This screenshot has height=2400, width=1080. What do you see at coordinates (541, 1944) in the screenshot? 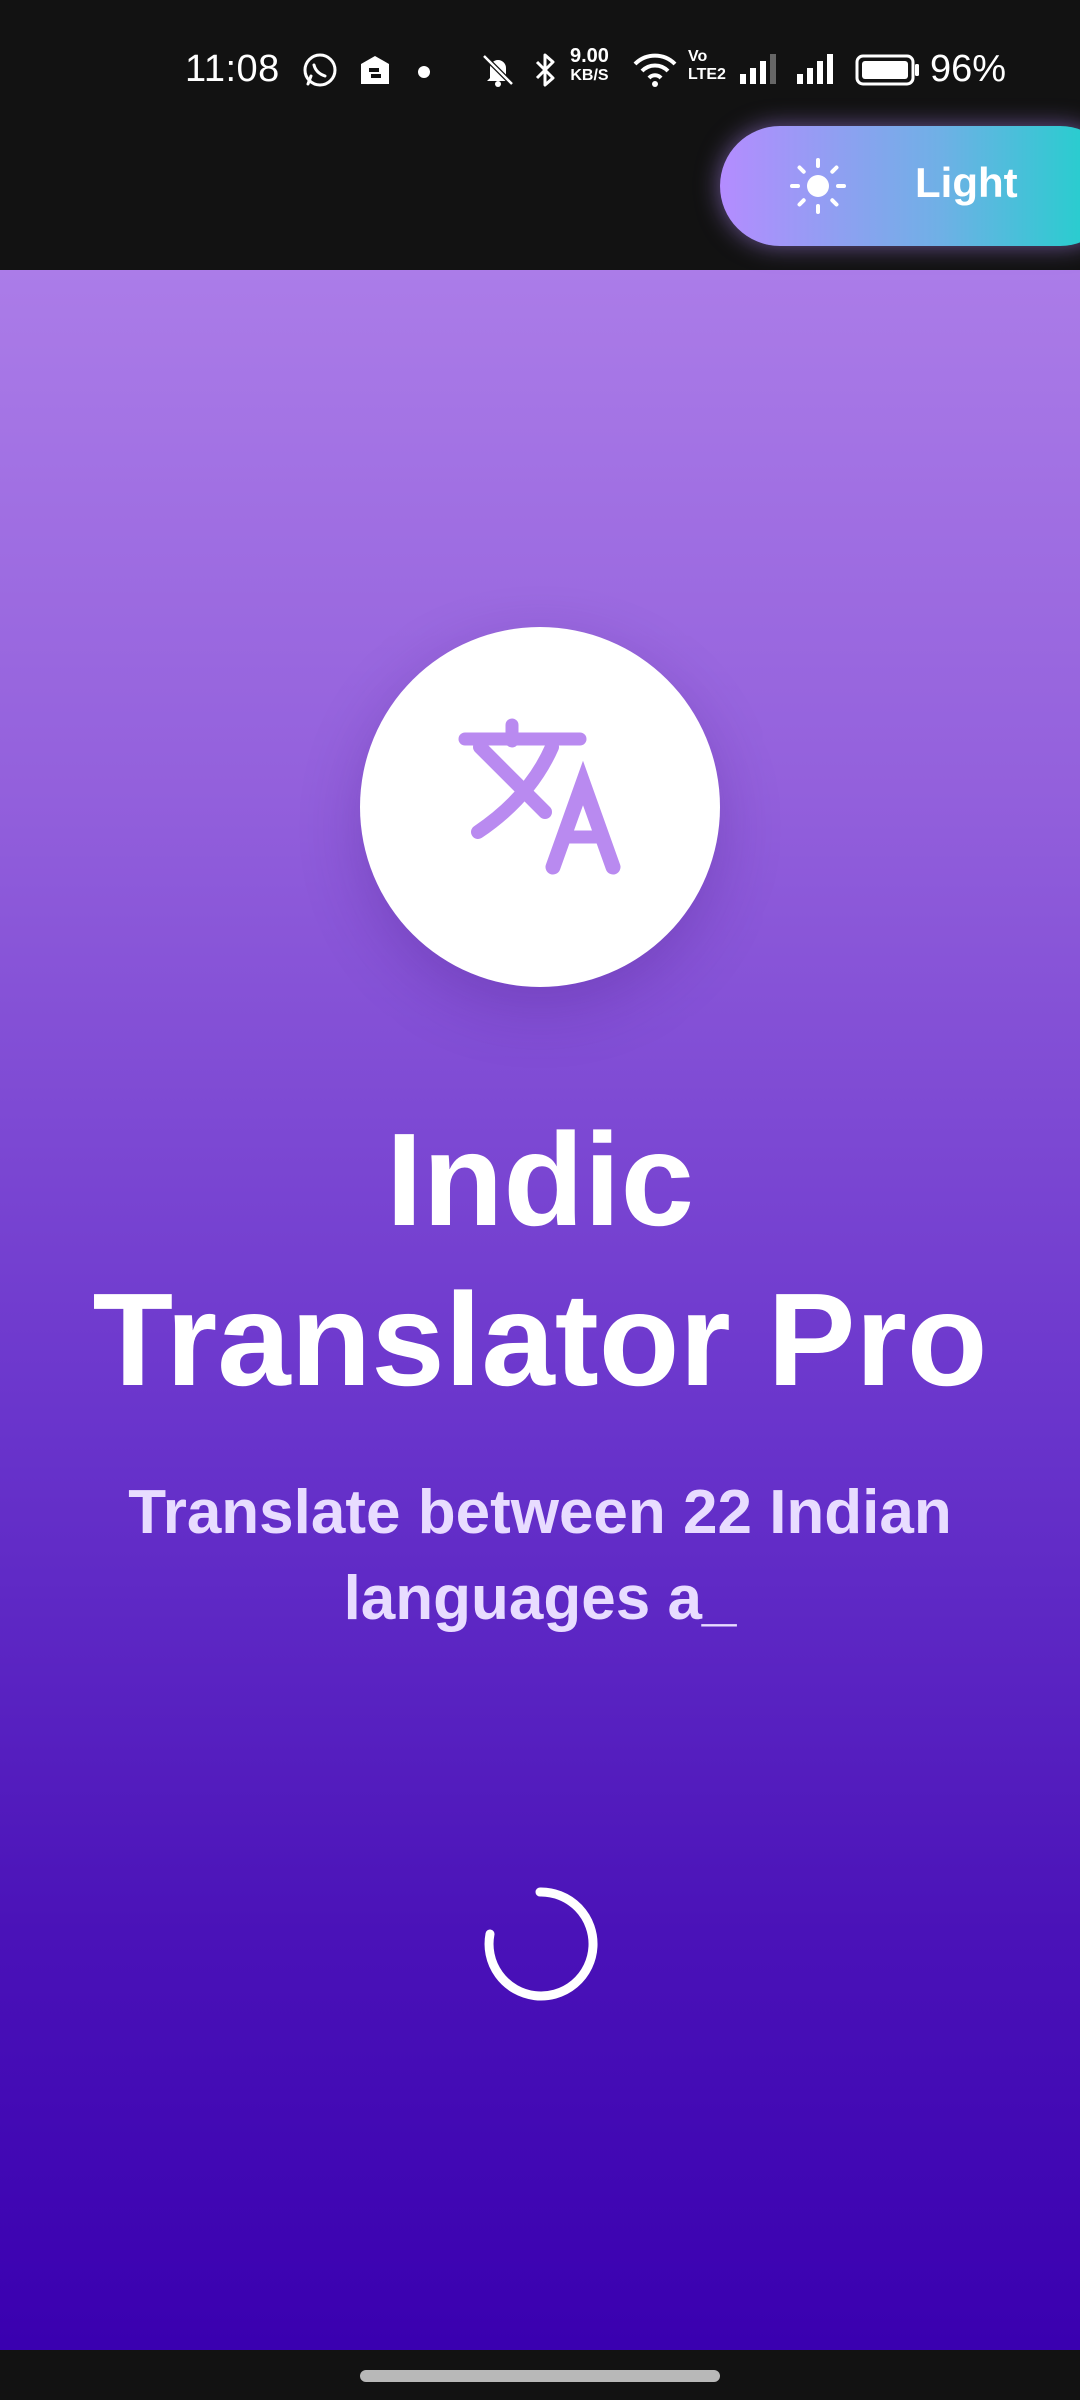
I see `loading-spinner` at bounding box center [541, 1944].